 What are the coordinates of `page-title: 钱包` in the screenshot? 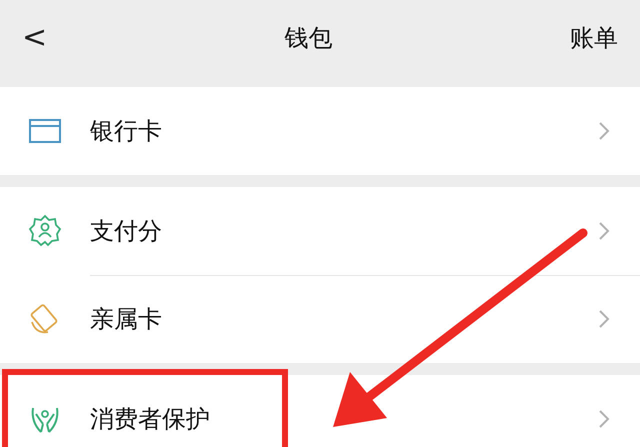 It's located at (309, 38).